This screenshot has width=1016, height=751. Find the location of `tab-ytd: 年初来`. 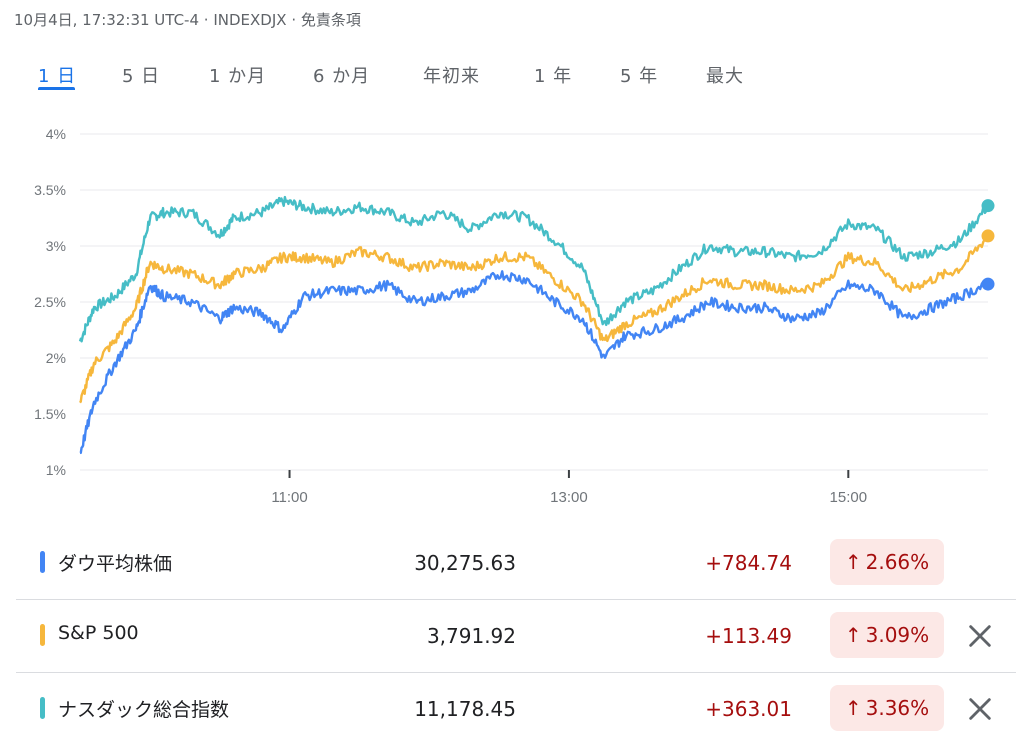

tab-ytd: 年初来 is located at coordinates (451, 75).